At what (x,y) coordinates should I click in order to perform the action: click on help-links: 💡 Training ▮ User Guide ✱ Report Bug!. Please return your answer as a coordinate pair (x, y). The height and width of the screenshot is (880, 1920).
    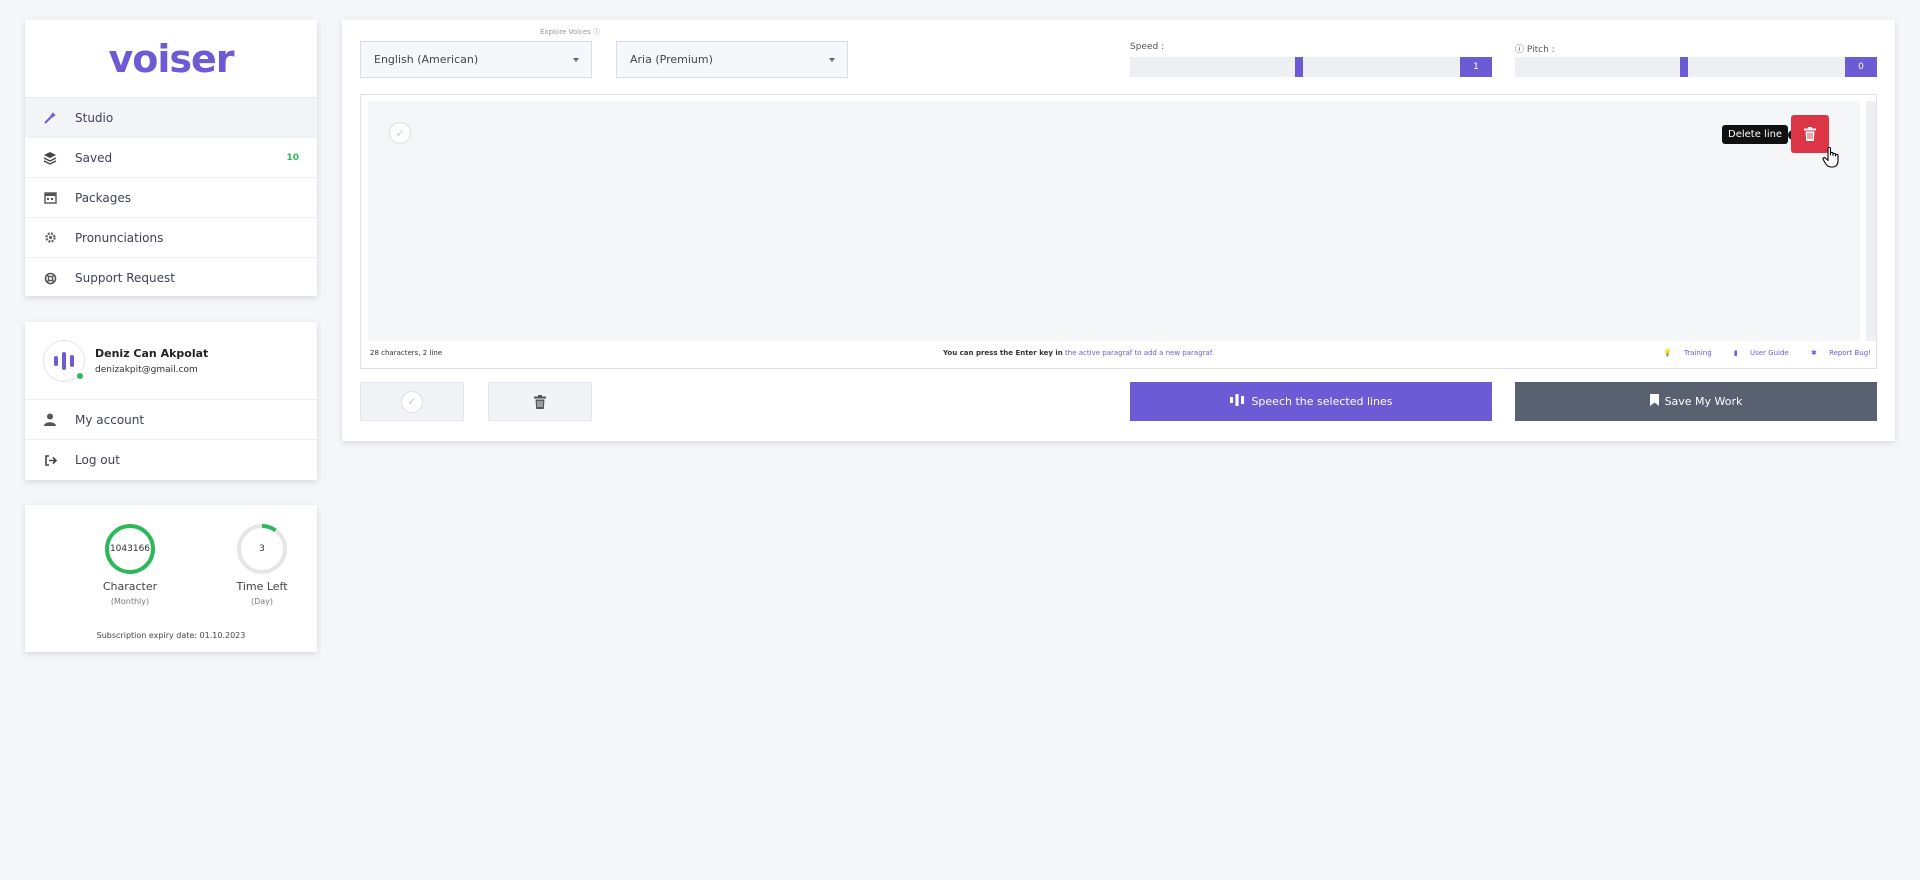
    Looking at the image, I should click on (1757, 353).